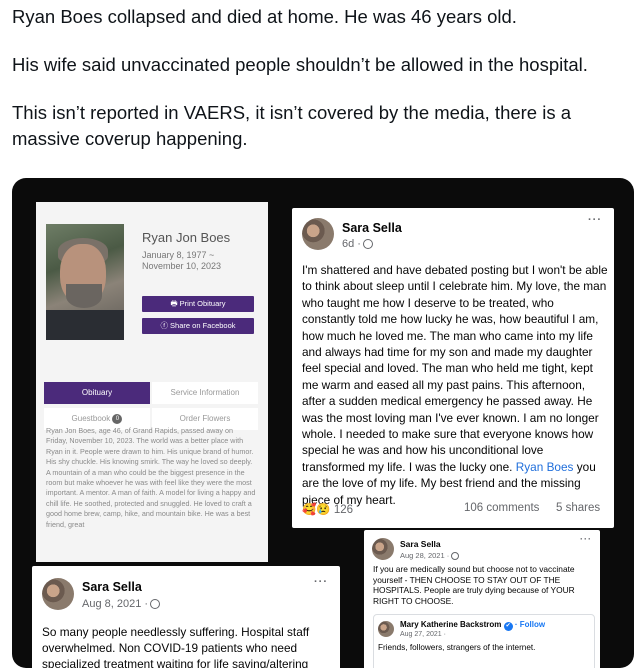 The image size is (642, 668). What do you see at coordinates (450, 624) in the screenshot?
I see `shared-author: Mary Katherine Backstrom` at bounding box center [450, 624].